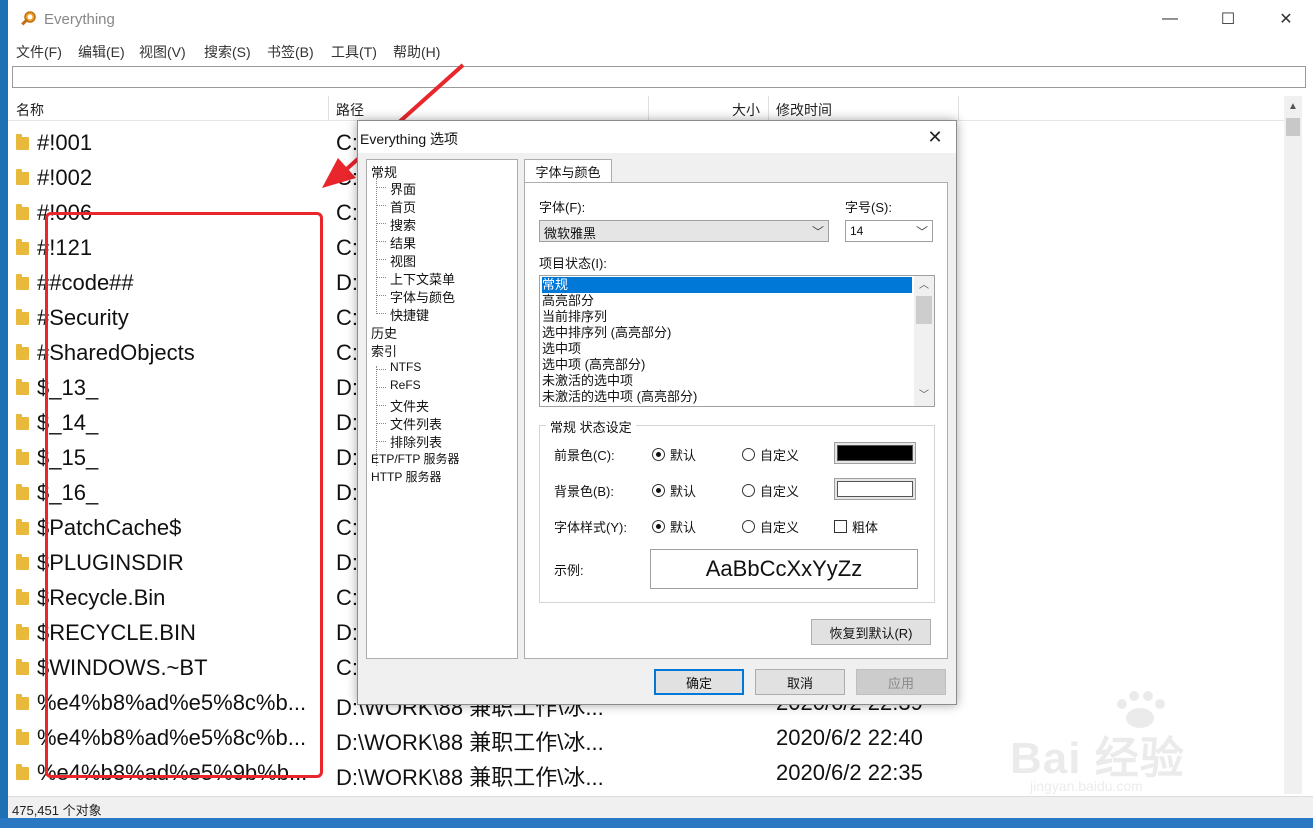 Image resolution: width=1313 pixels, height=828 pixels. What do you see at coordinates (30, 110) in the screenshot?
I see `column-name: 名称` at bounding box center [30, 110].